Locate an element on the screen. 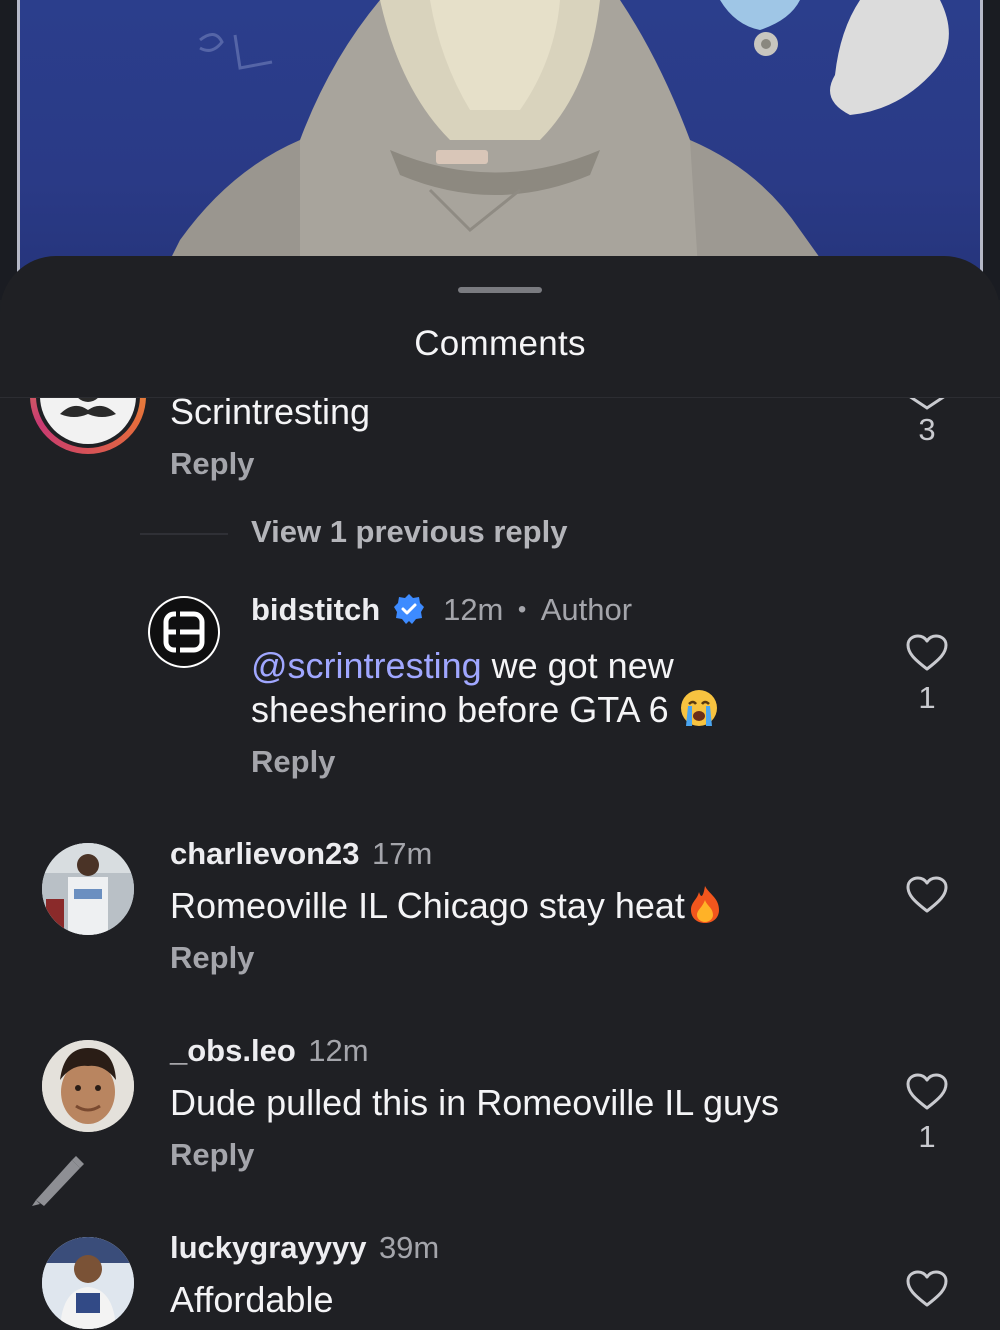 The image size is (1000, 1330). username: _obs.leo is located at coordinates (233, 1050).